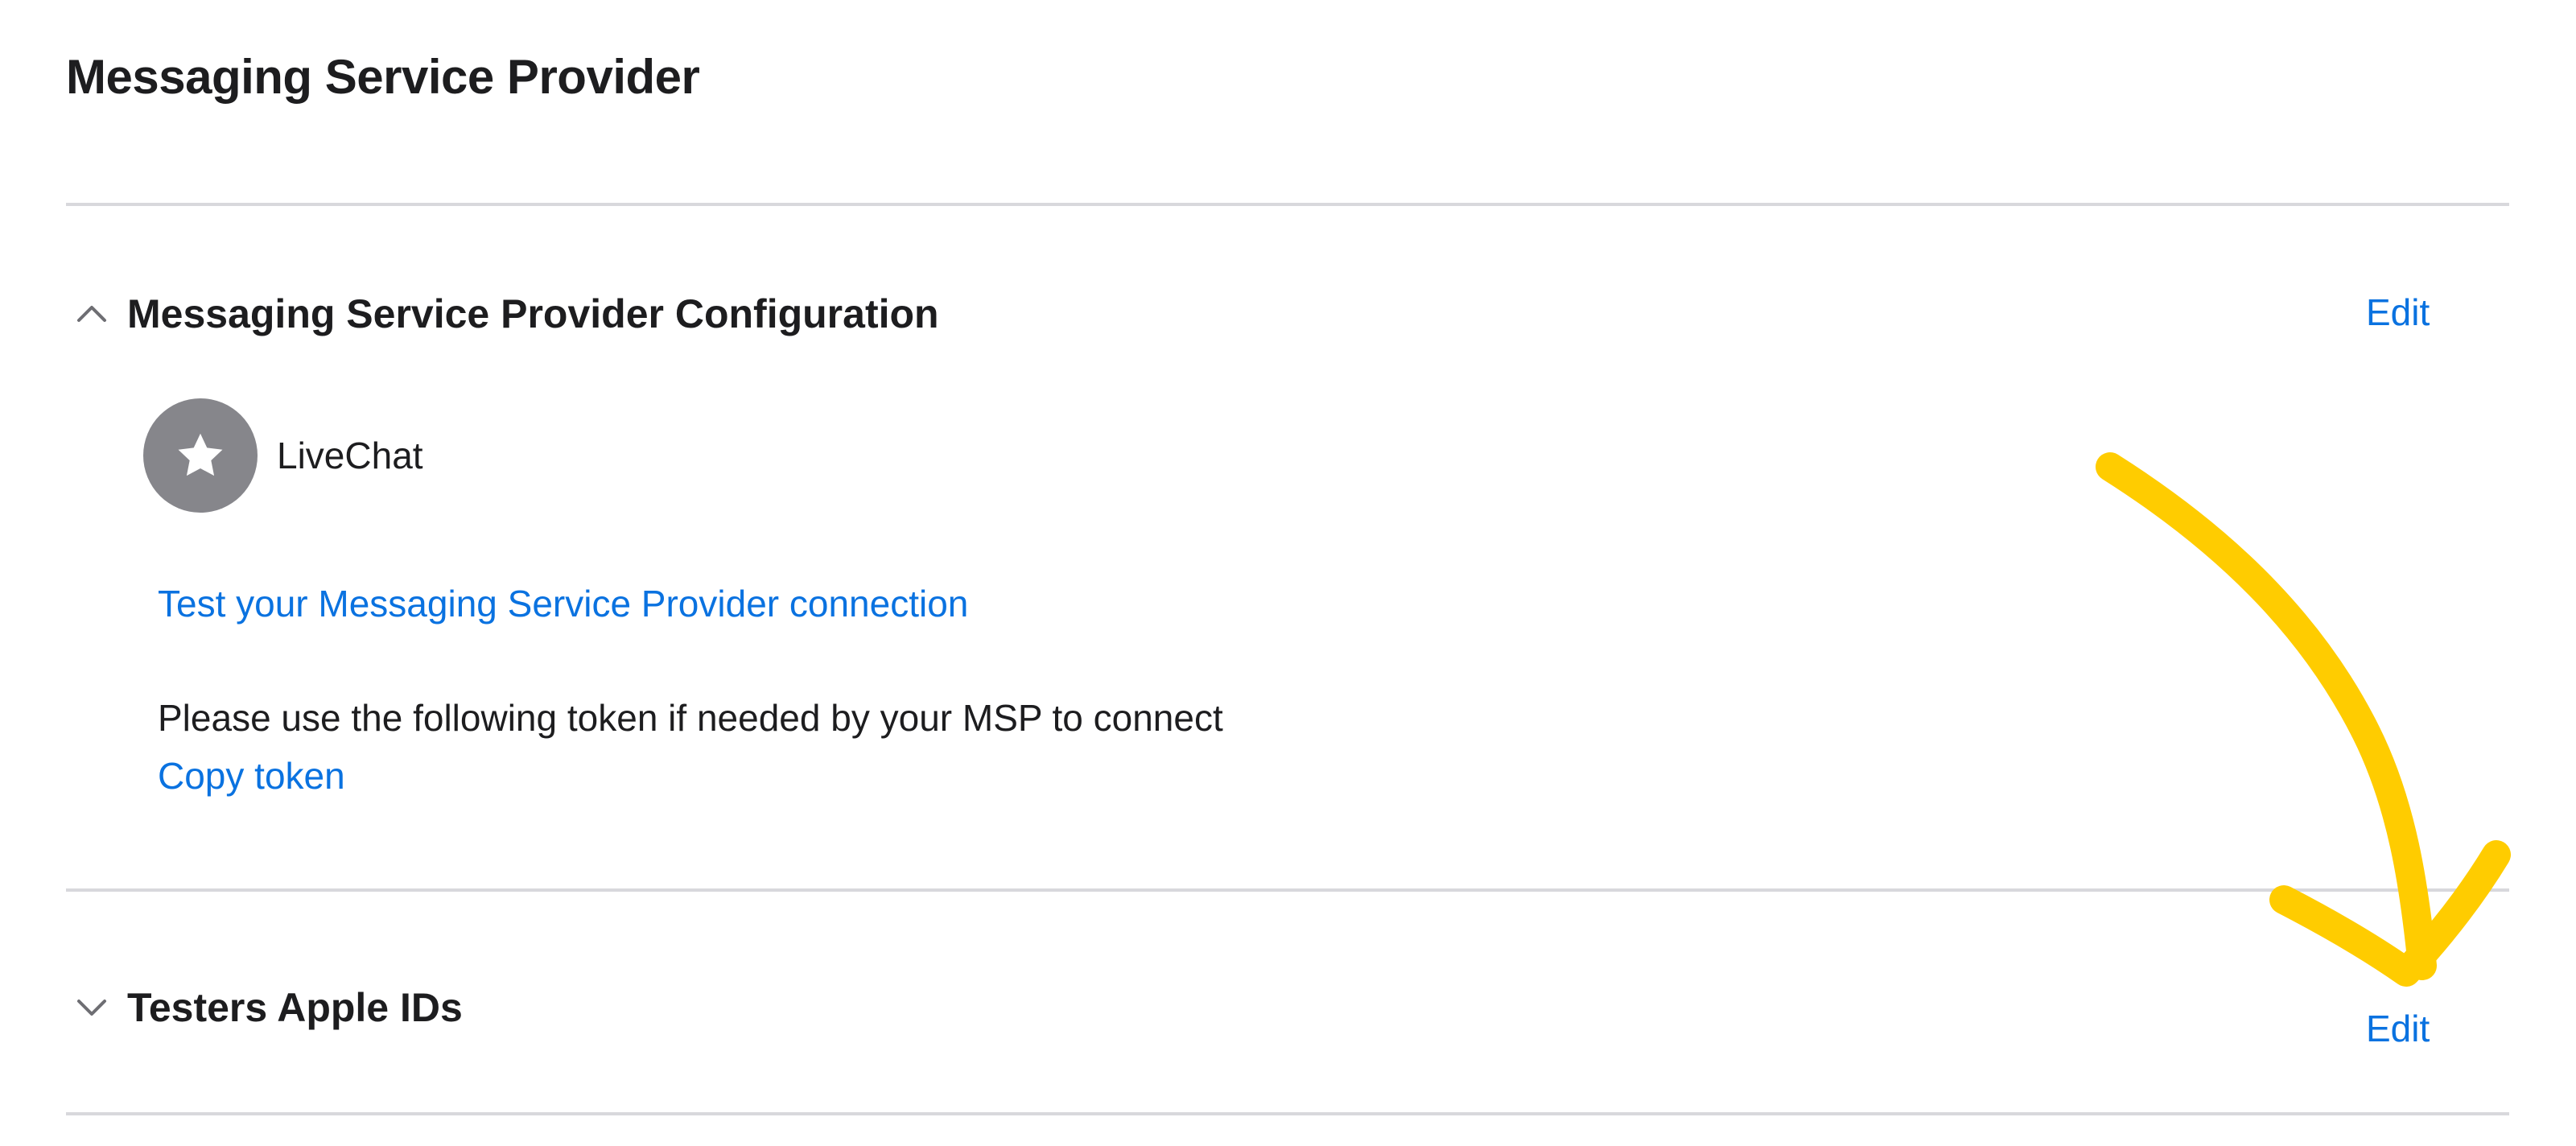 The width and height of the screenshot is (2576, 1146). I want to click on section-header-configuration: Messaging Service Provider Configuration, so click(502, 313).